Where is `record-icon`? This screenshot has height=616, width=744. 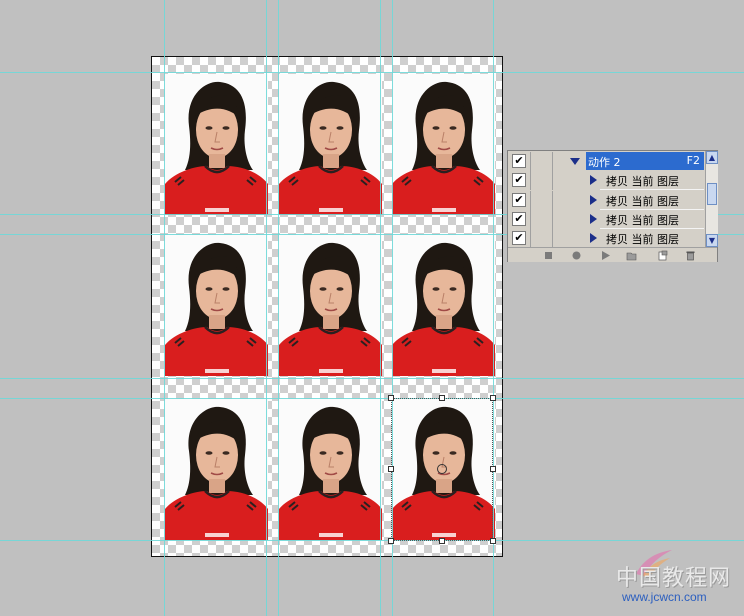
record-icon is located at coordinates (576, 255).